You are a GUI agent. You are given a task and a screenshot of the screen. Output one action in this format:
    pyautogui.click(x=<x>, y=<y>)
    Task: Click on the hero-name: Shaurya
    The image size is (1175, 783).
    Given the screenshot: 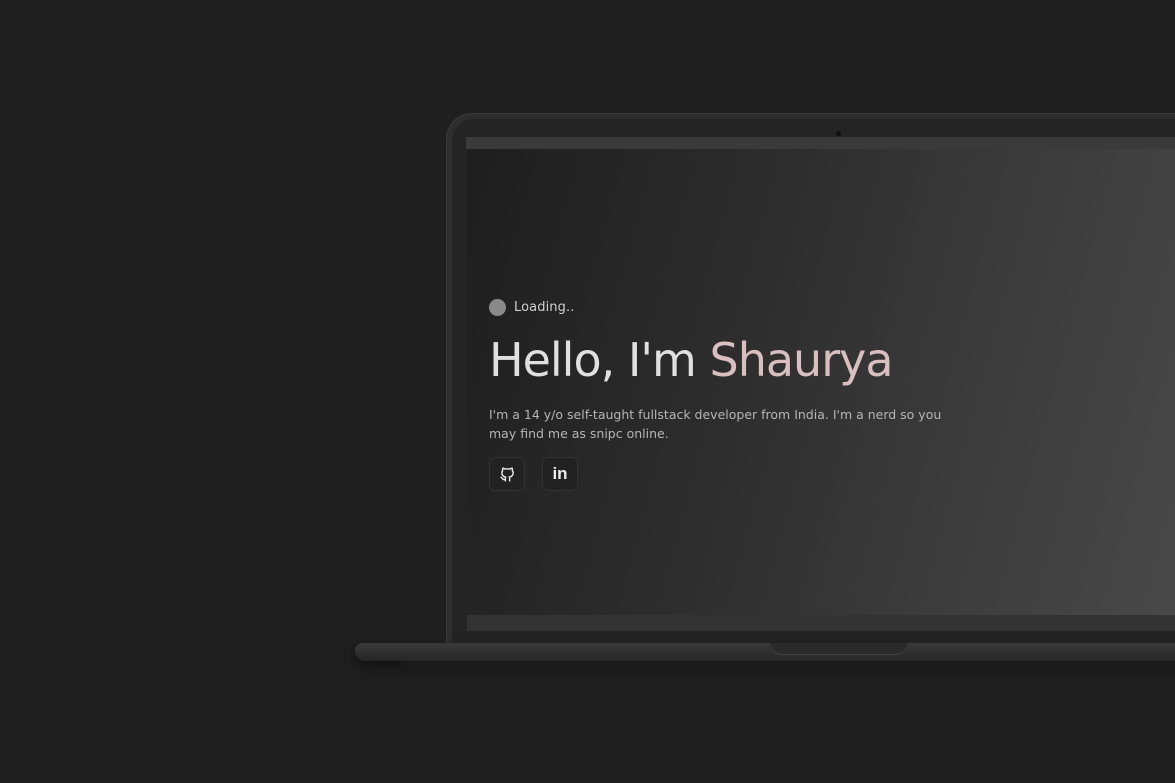 What is the action you would take?
    pyautogui.click(x=801, y=360)
    